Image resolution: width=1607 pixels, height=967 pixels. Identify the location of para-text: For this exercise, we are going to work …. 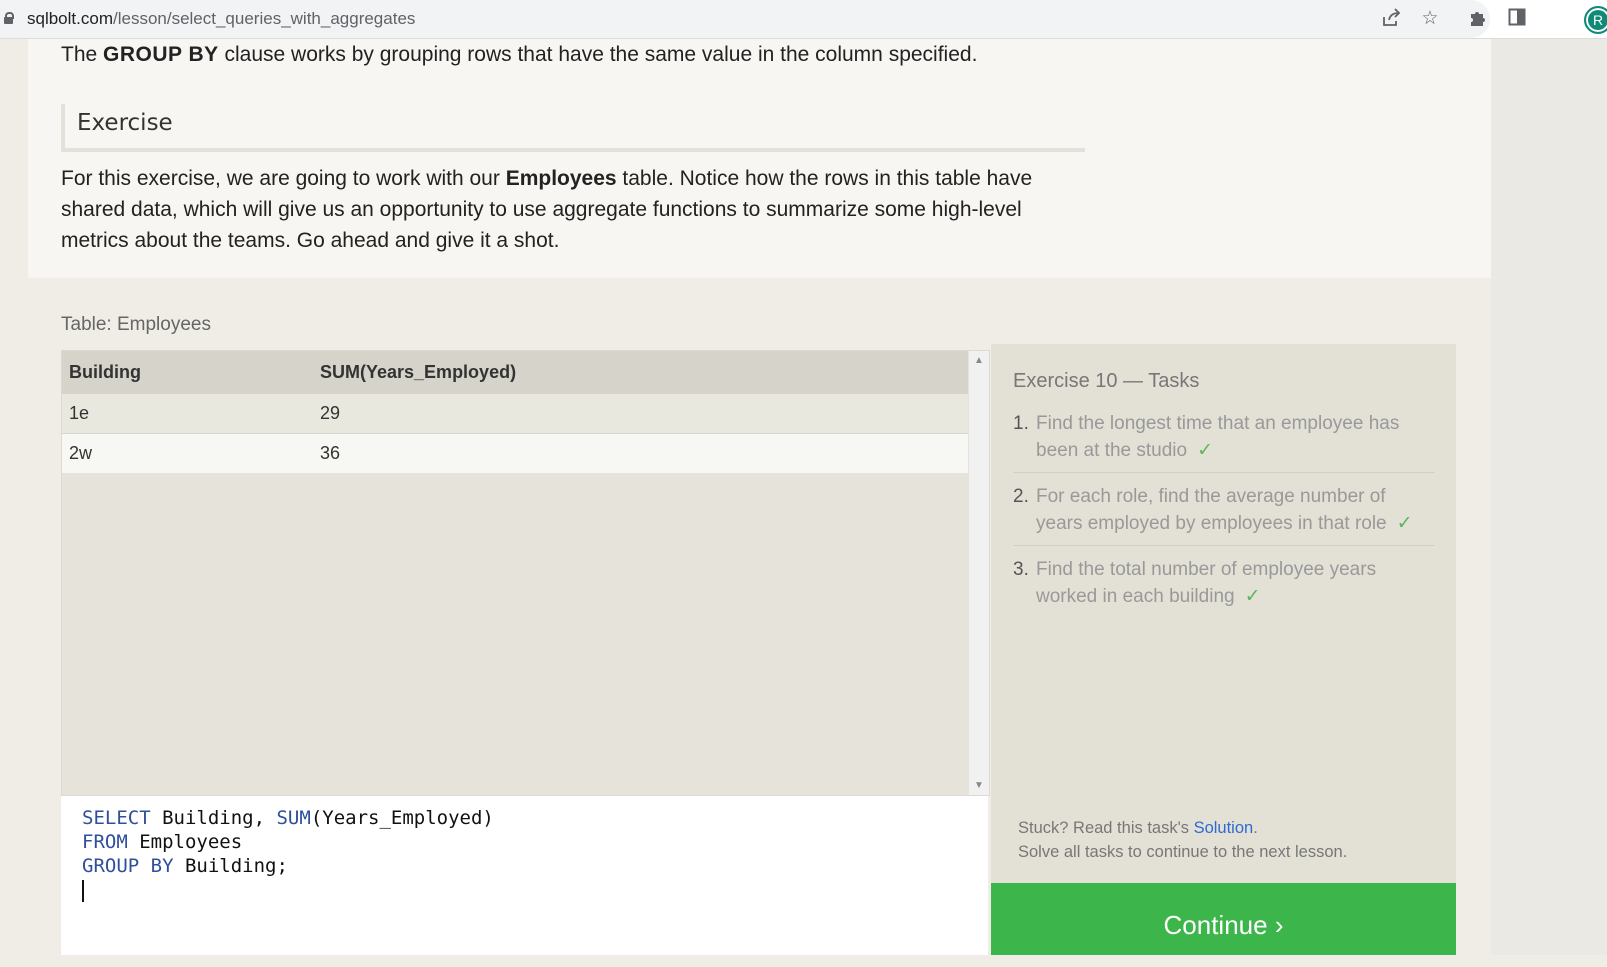
(283, 178).